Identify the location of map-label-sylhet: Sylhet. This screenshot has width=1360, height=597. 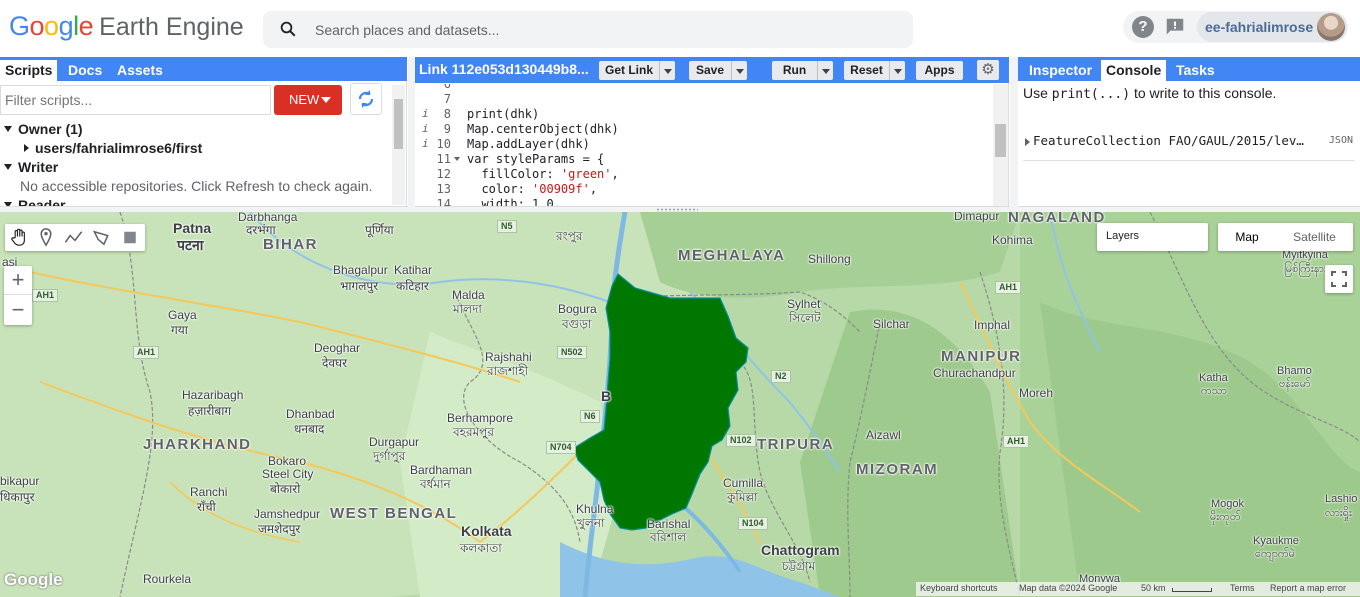
(804, 304).